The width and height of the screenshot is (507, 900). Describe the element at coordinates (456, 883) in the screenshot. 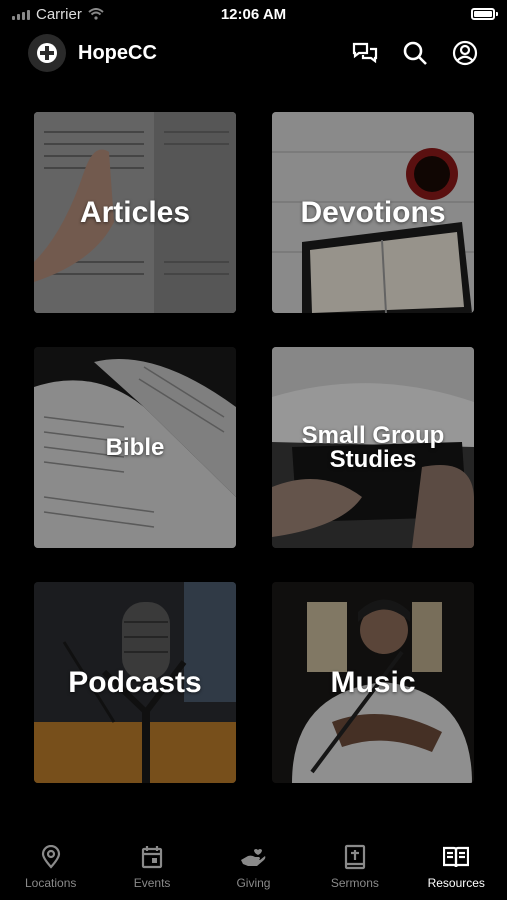

I see `tab-resources-label: Resources` at that location.